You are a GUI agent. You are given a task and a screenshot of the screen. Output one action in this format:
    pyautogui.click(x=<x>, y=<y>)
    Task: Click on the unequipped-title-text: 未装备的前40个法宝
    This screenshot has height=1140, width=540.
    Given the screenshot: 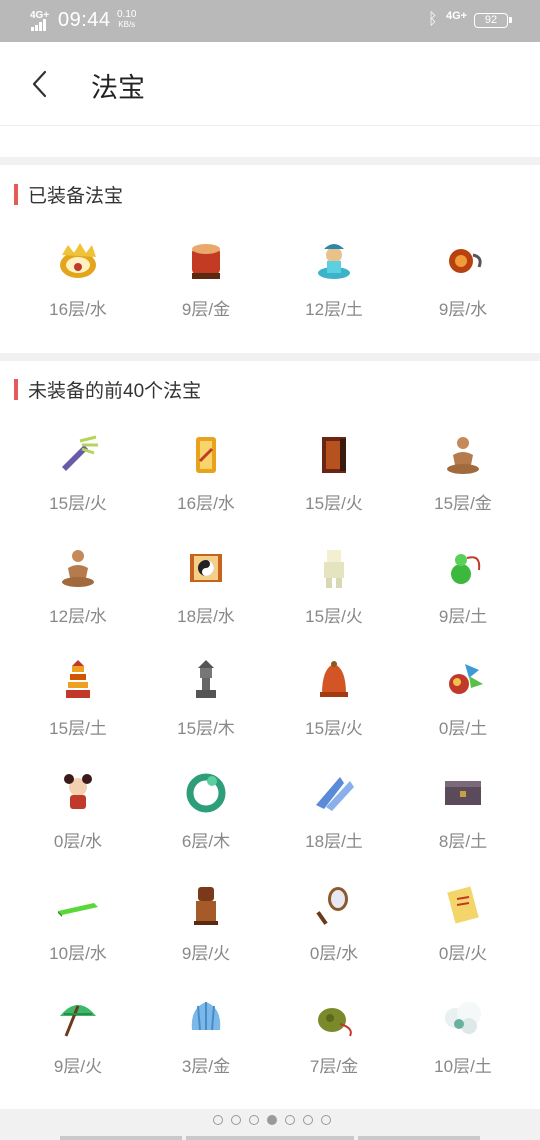 What is the action you would take?
    pyautogui.click(x=115, y=391)
    